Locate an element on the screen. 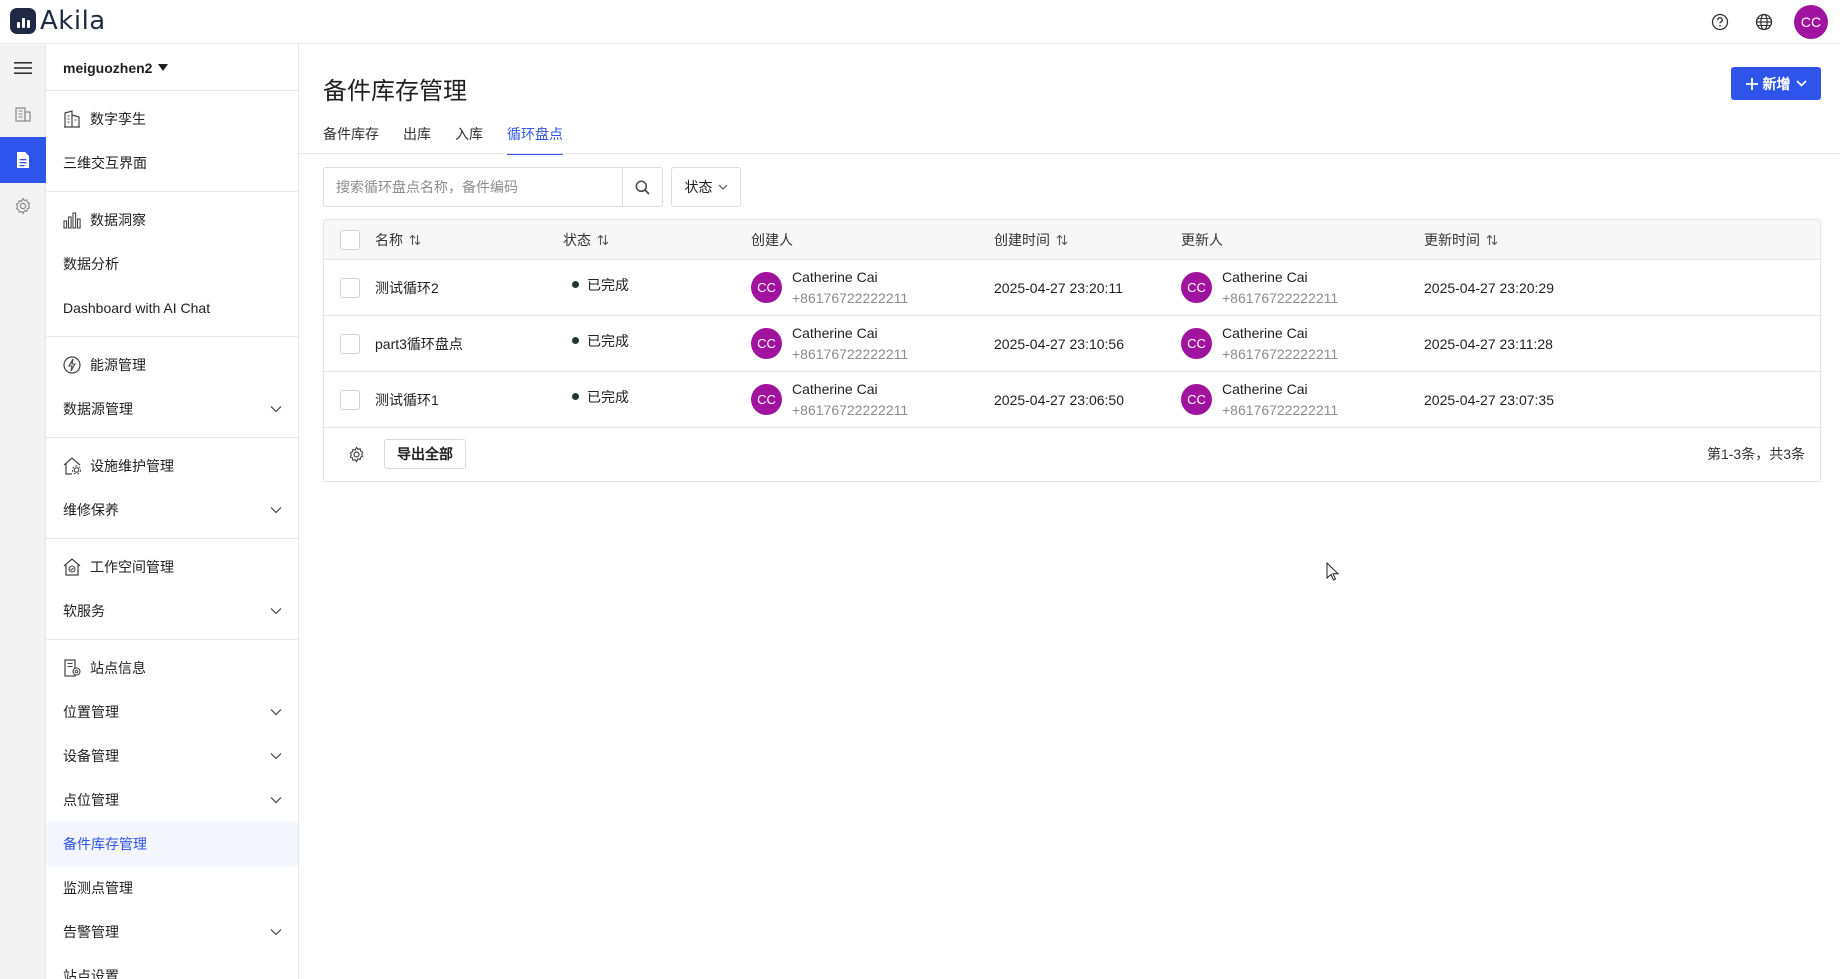 This screenshot has height=979, width=1840. column-label: 创建人 is located at coordinates (772, 239).